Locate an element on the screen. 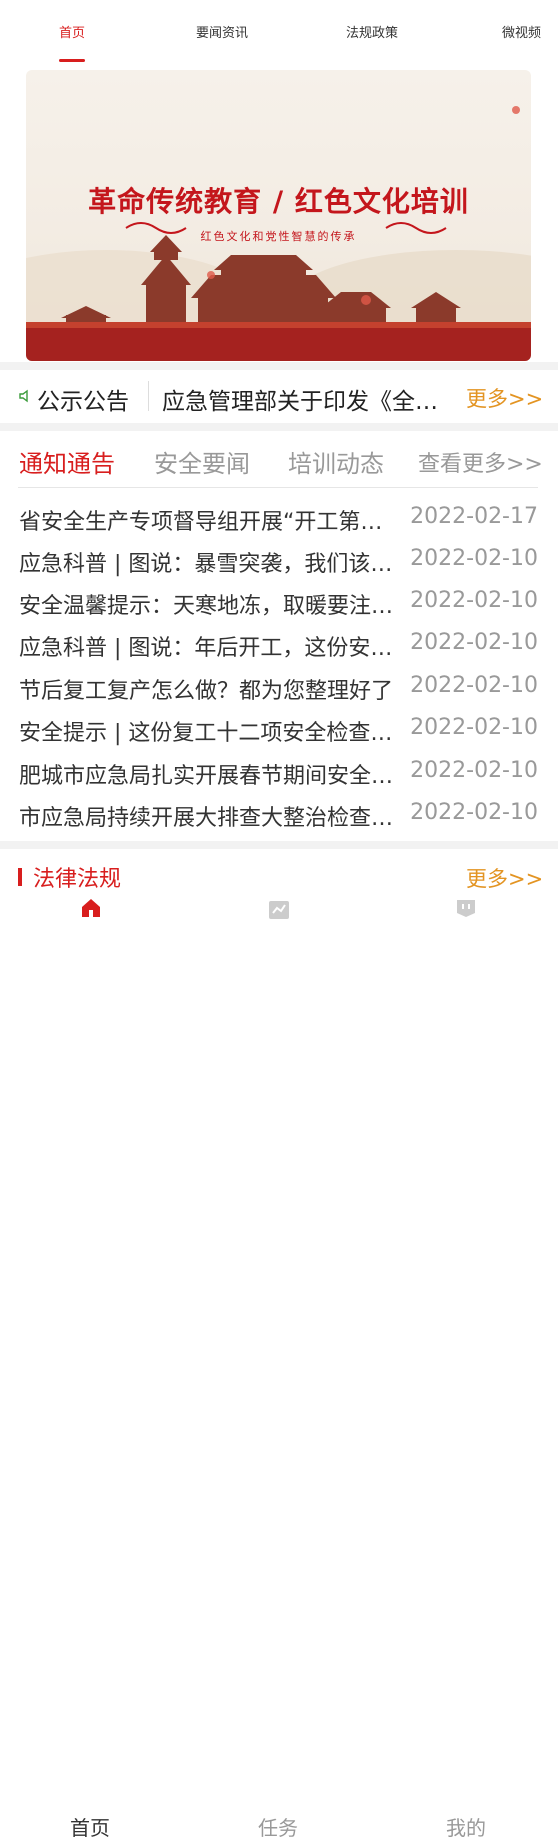  notice-label: 公示公告 is located at coordinates (83, 402).